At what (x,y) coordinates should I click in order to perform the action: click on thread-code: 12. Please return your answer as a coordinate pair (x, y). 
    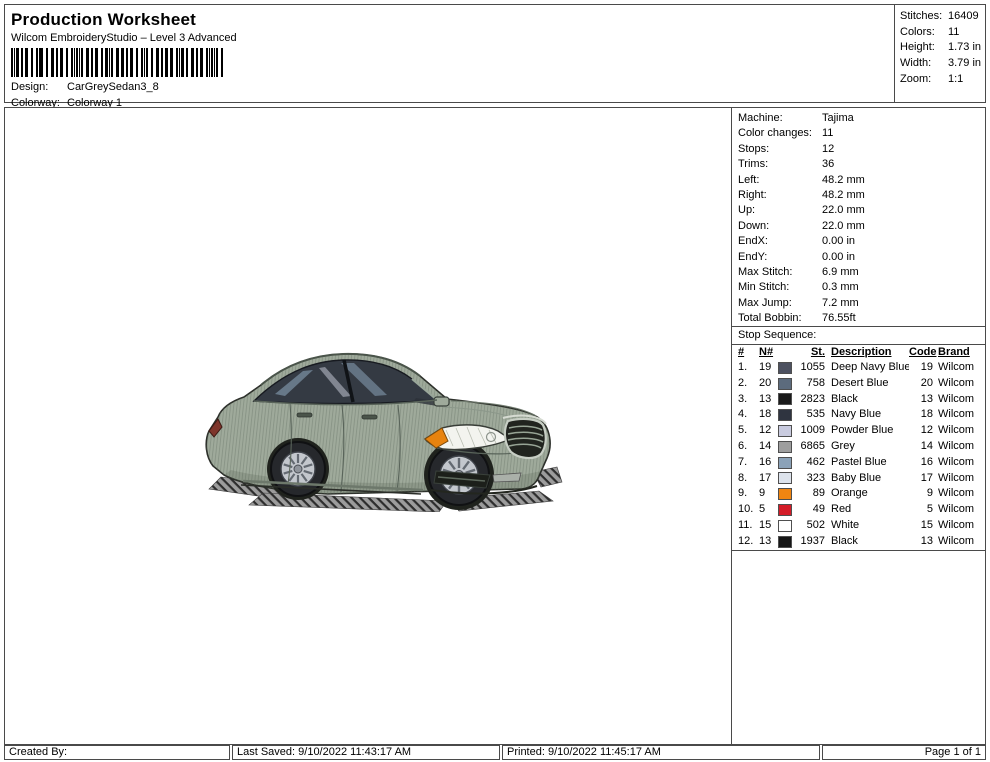
    Looking at the image, I should click on (926, 430).